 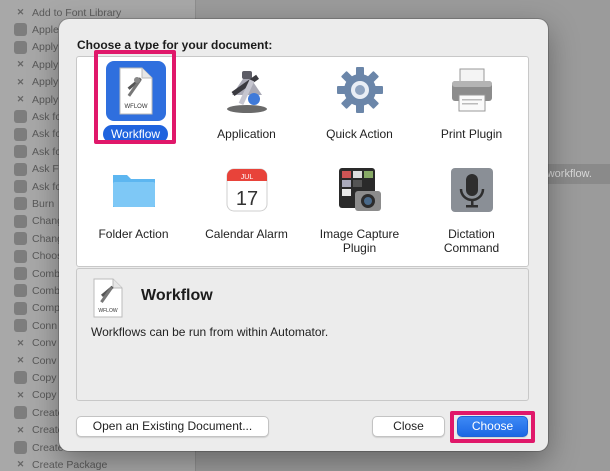 I want to click on type-image-capture-plugin-label: Image Capture Plugin, so click(x=359, y=241).